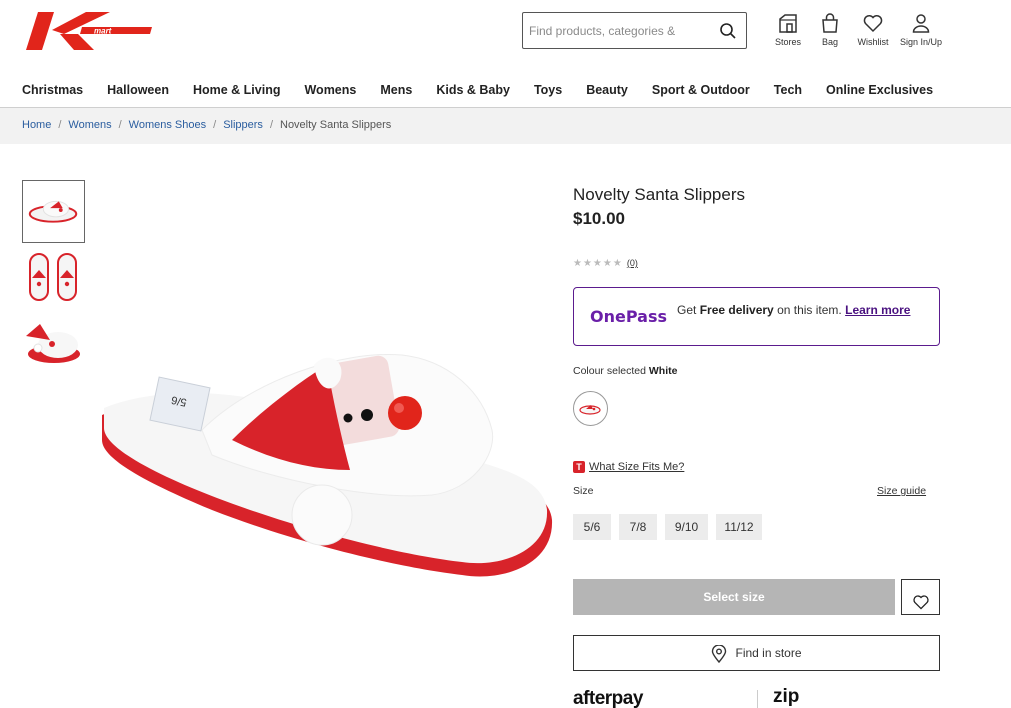 The height and width of the screenshot is (708, 1011). Describe the element at coordinates (768, 653) in the screenshot. I see `find-in-store-label: Find in store` at that location.